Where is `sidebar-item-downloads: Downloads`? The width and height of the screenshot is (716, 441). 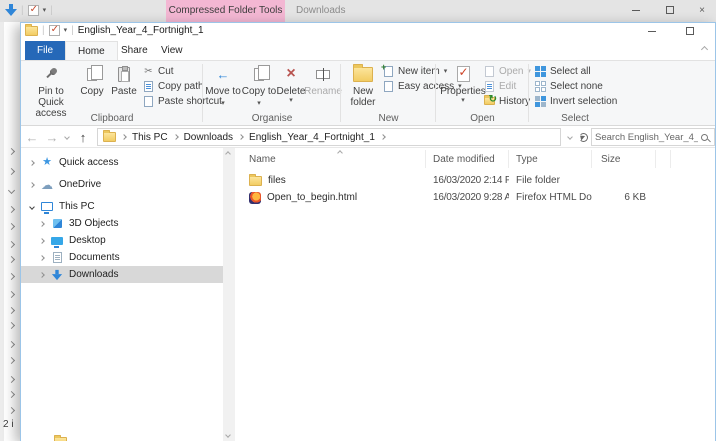 sidebar-item-downloads: Downloads is located at coordinates (122, 274).